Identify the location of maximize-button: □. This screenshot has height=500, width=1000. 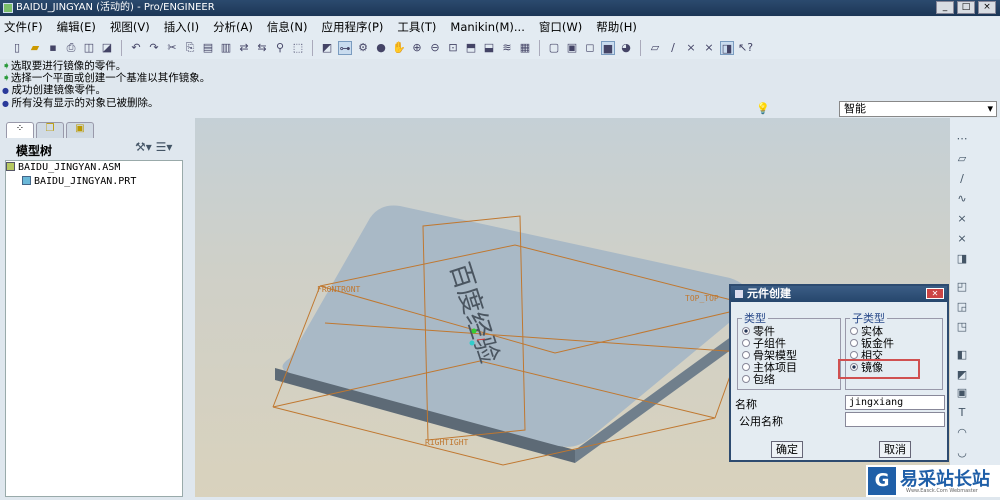
(966, 7).